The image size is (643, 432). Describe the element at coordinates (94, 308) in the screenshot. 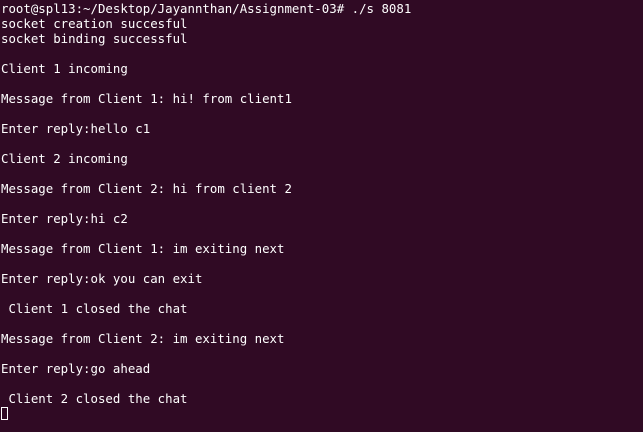

I see `terminal-line: Client 1 closed the chat` at that location.